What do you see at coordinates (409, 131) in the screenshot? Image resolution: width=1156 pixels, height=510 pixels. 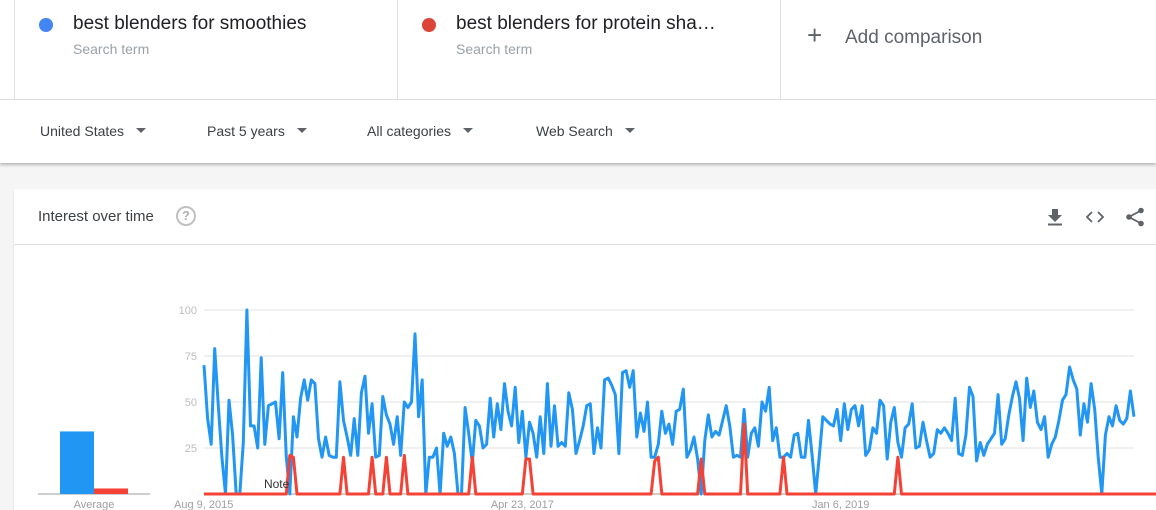 I see `filter-category-label: All categories` at bounding box center [409, 131].